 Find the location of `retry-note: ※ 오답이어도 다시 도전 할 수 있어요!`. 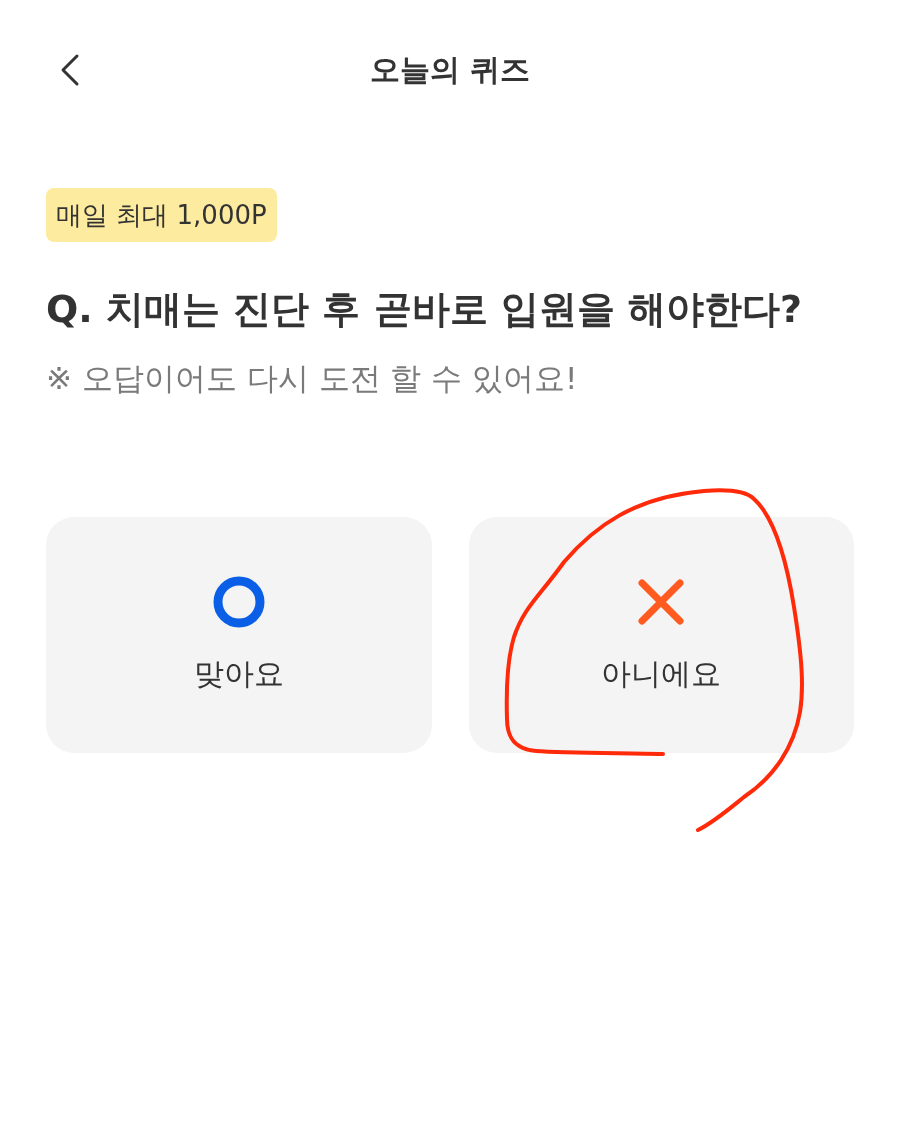

retry-note: ※ 오답이어도 다시 도전 할 수 있어요! is located at coordinates (312, 378).